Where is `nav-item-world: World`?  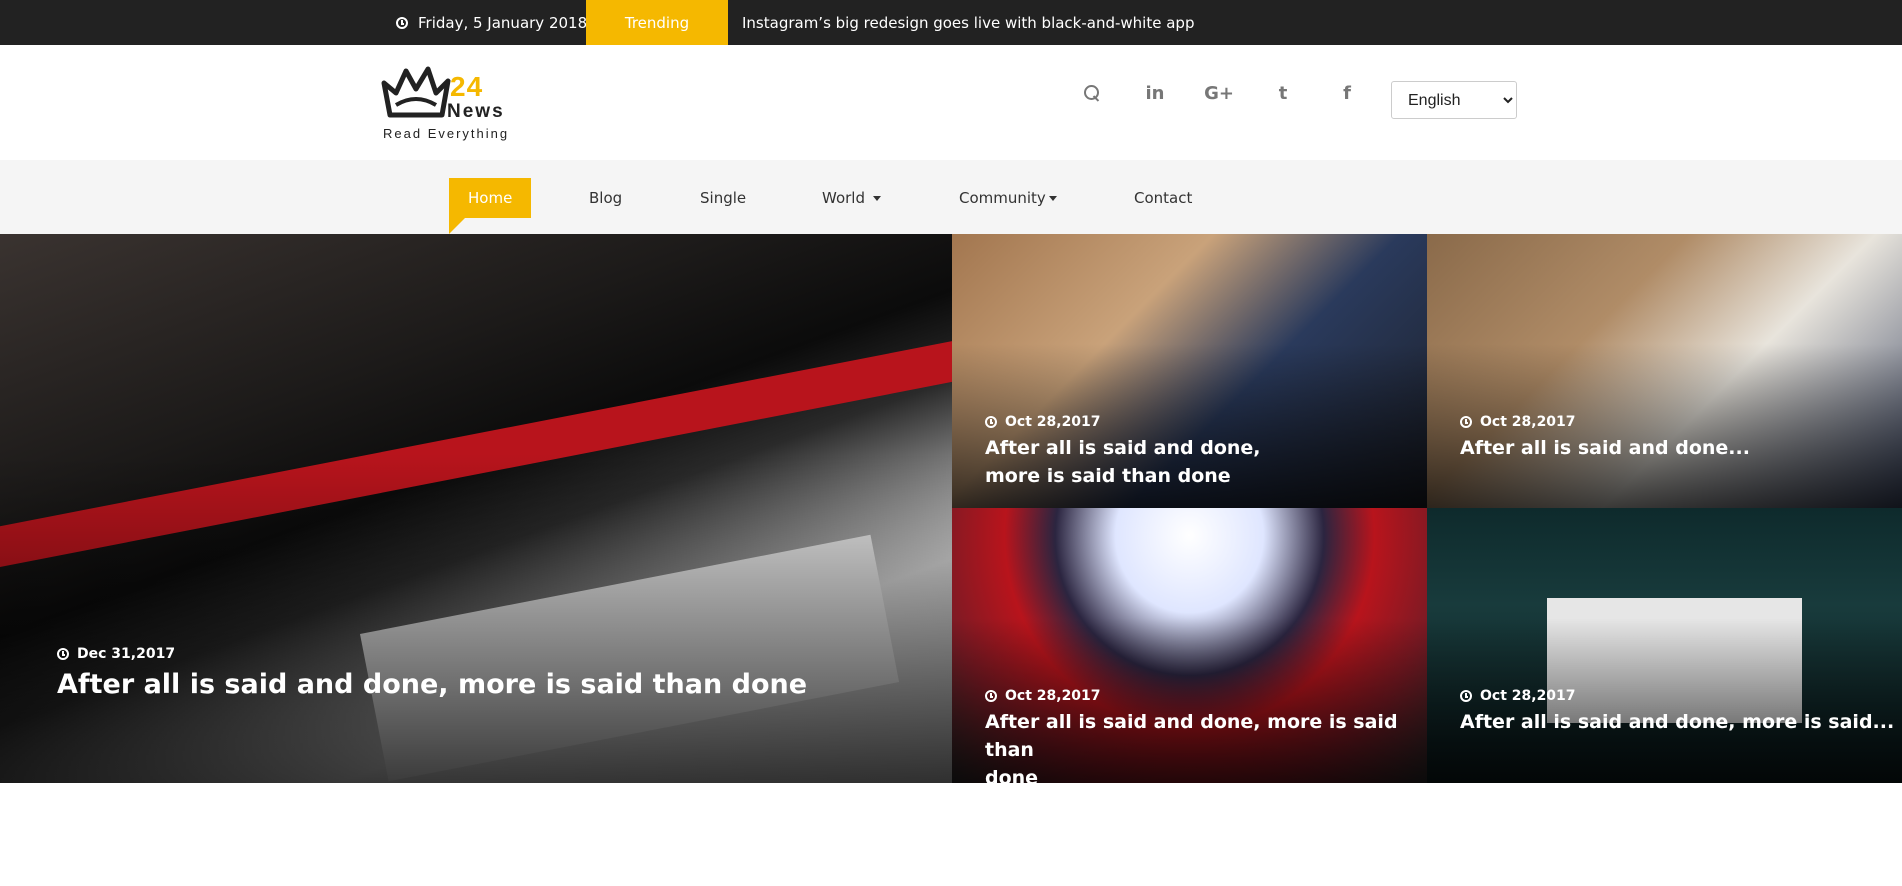 nav-item-world: World is located at coordinates (851, 198).